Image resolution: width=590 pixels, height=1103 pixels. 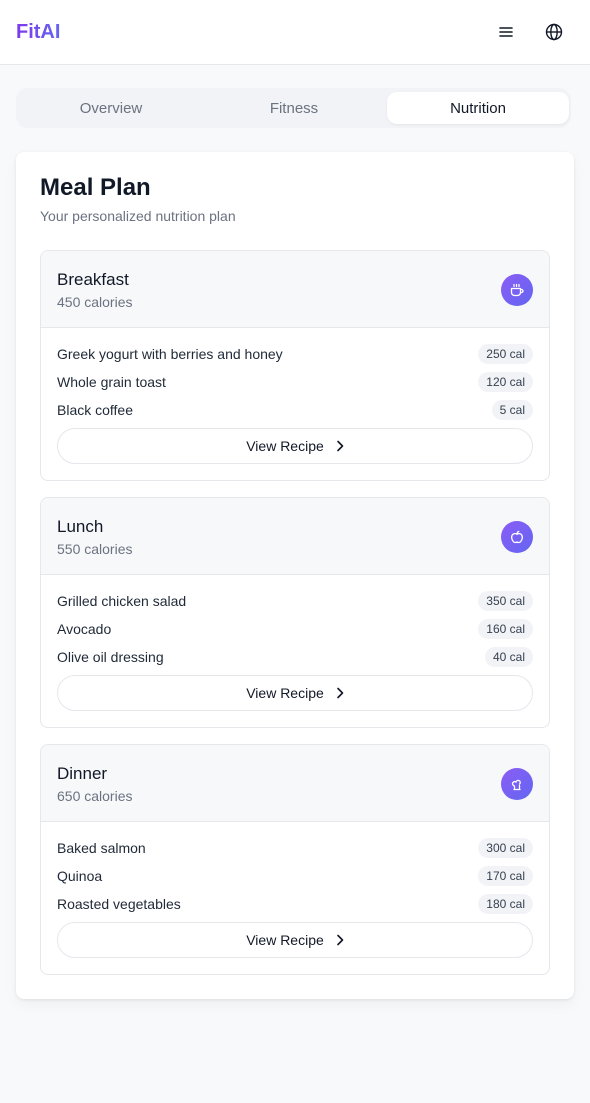 What do you see at coordinates (517, 290) in the screenshot?
I see `coffee-icon` at bounding box center [517, 290].